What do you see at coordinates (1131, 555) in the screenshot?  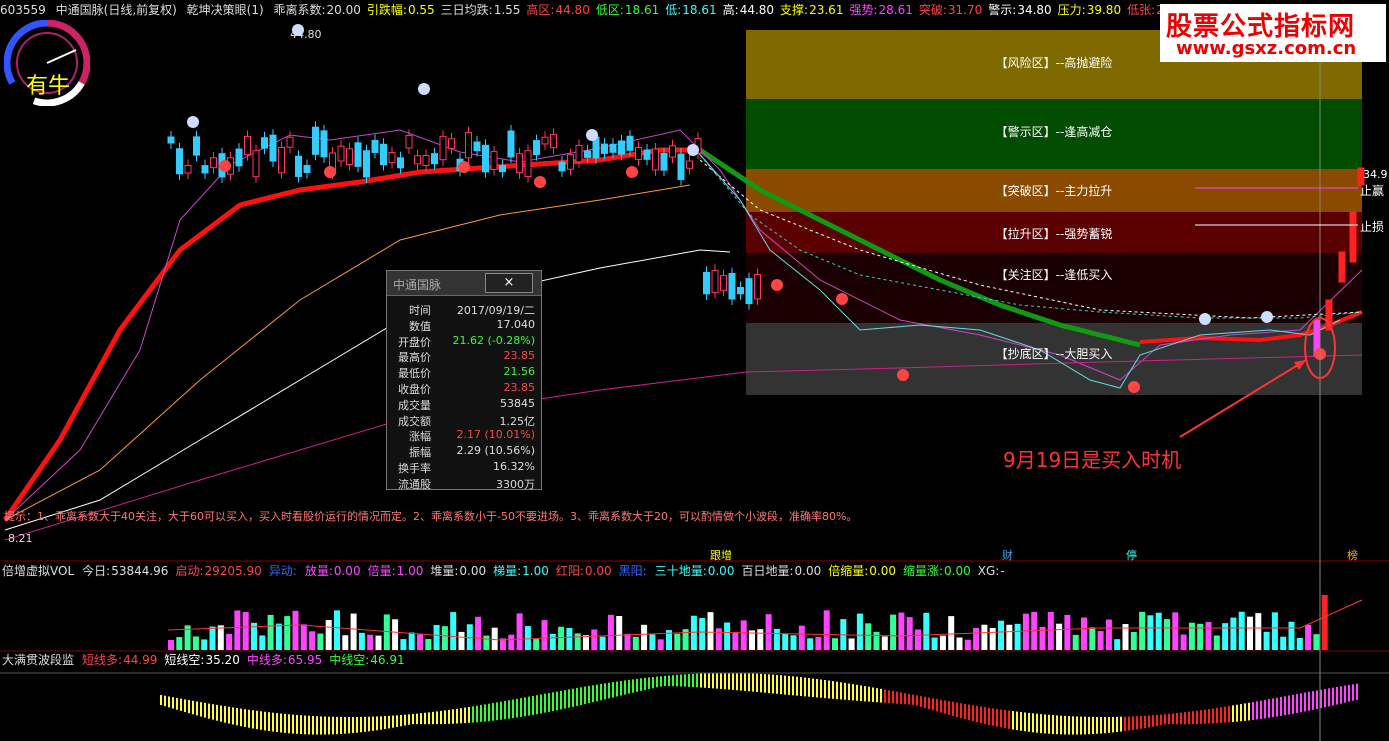 I see `event-badge: 停` at bounding box center [1131, 555].